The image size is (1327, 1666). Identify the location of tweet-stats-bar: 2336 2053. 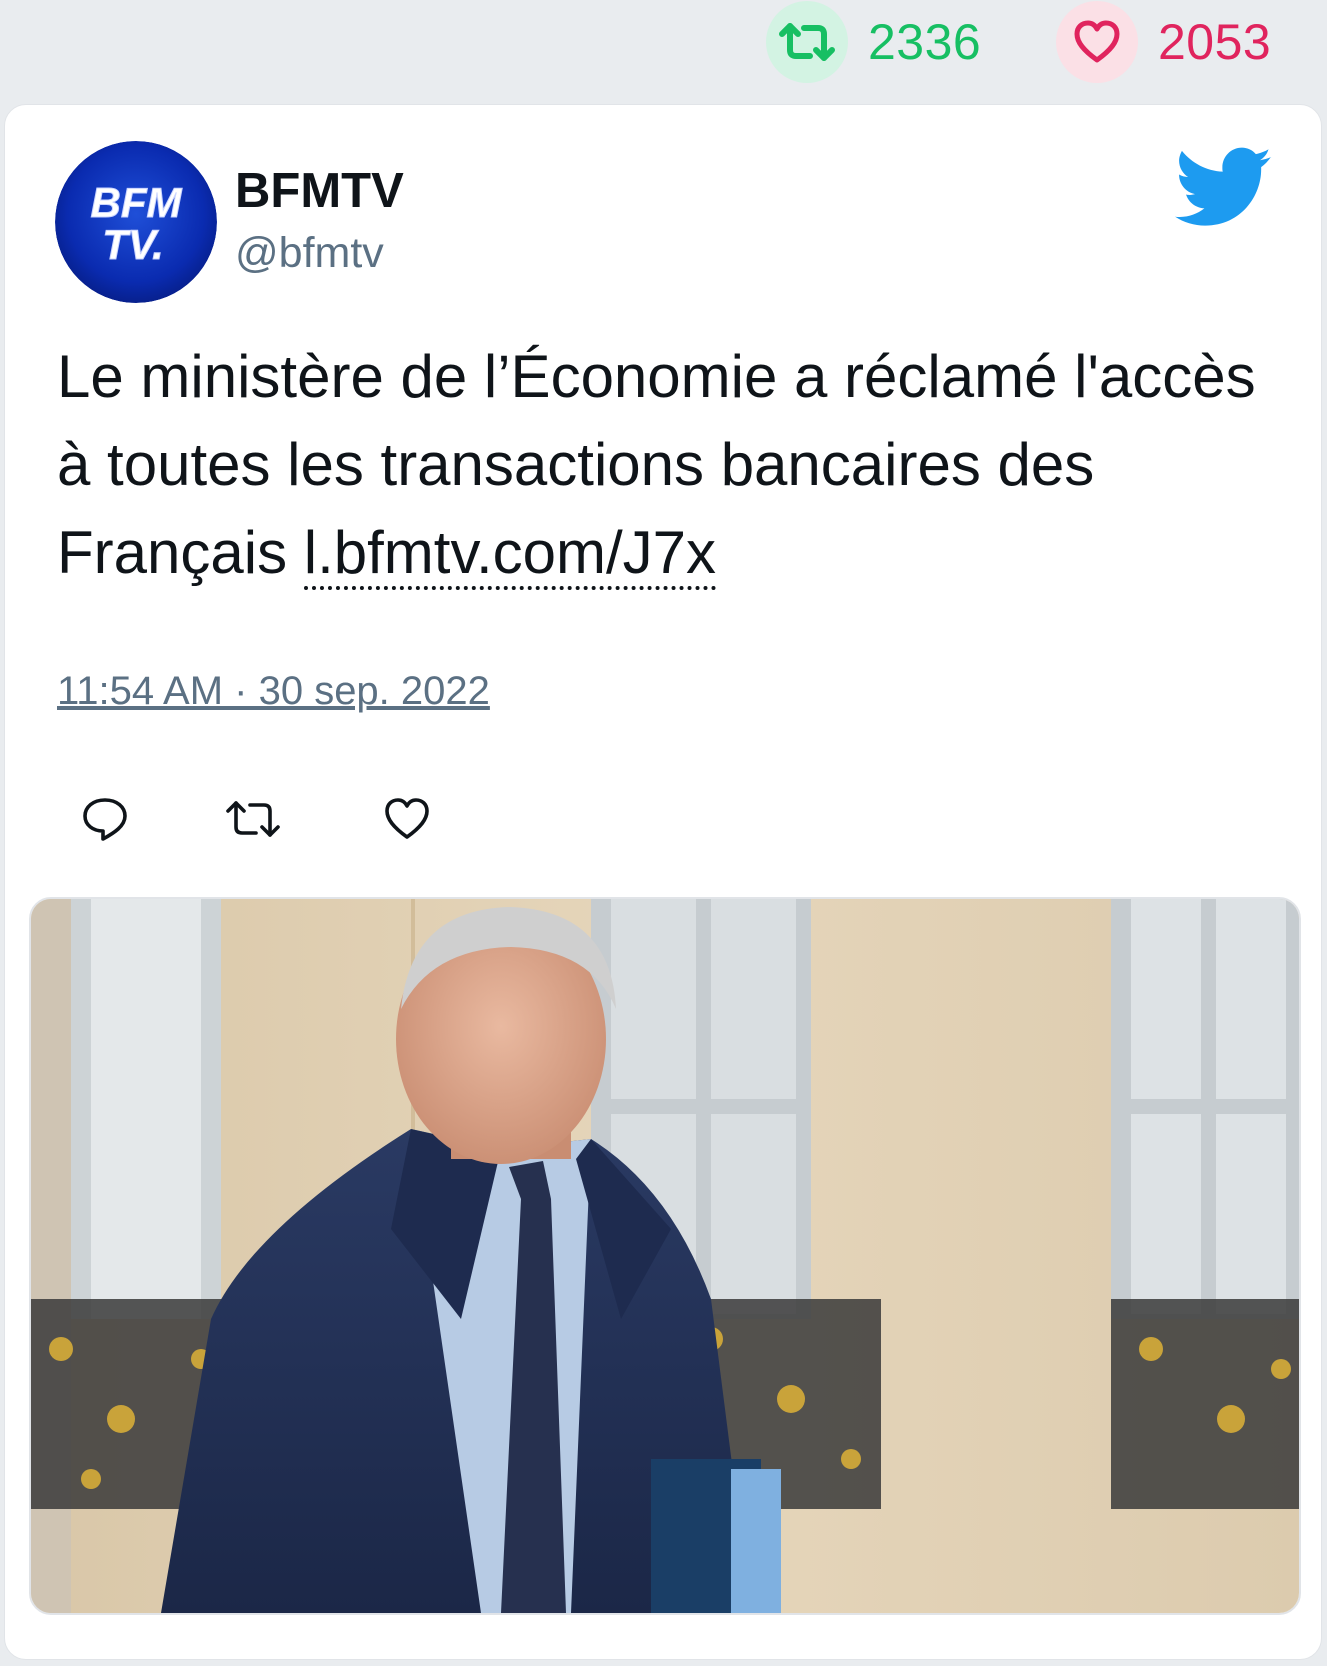
(663, 50).